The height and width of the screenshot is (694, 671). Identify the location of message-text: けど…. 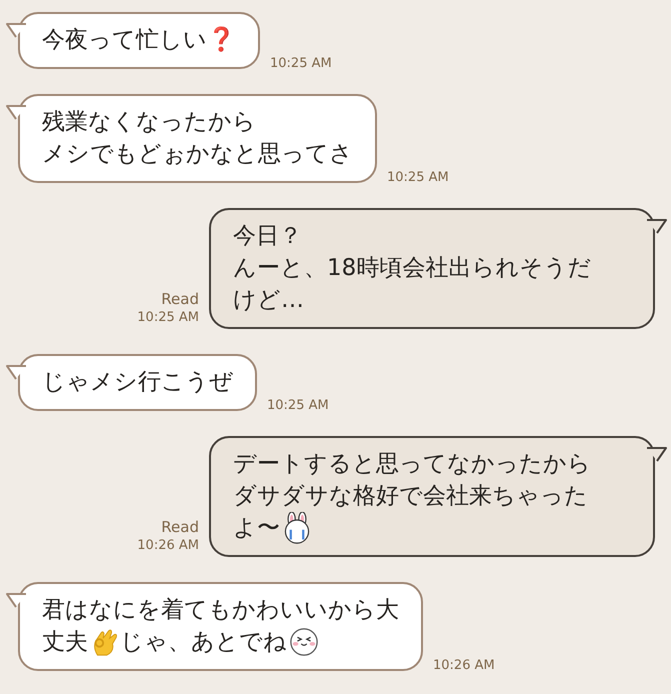
(268, 300).